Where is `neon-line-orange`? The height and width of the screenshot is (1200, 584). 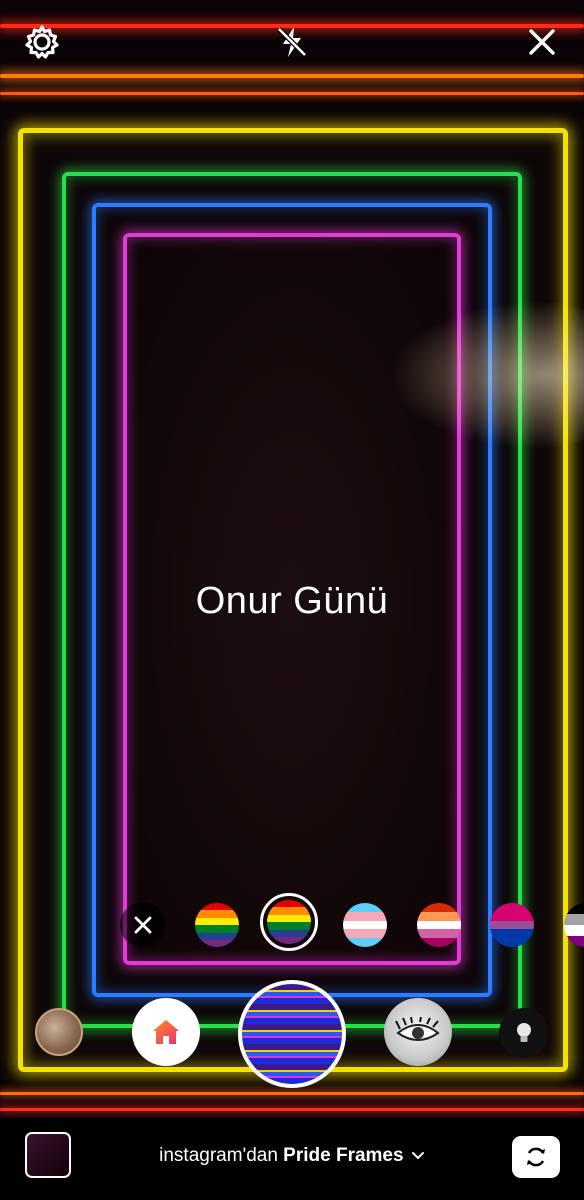
neon-line-orange is located at coordinates (292, 76).